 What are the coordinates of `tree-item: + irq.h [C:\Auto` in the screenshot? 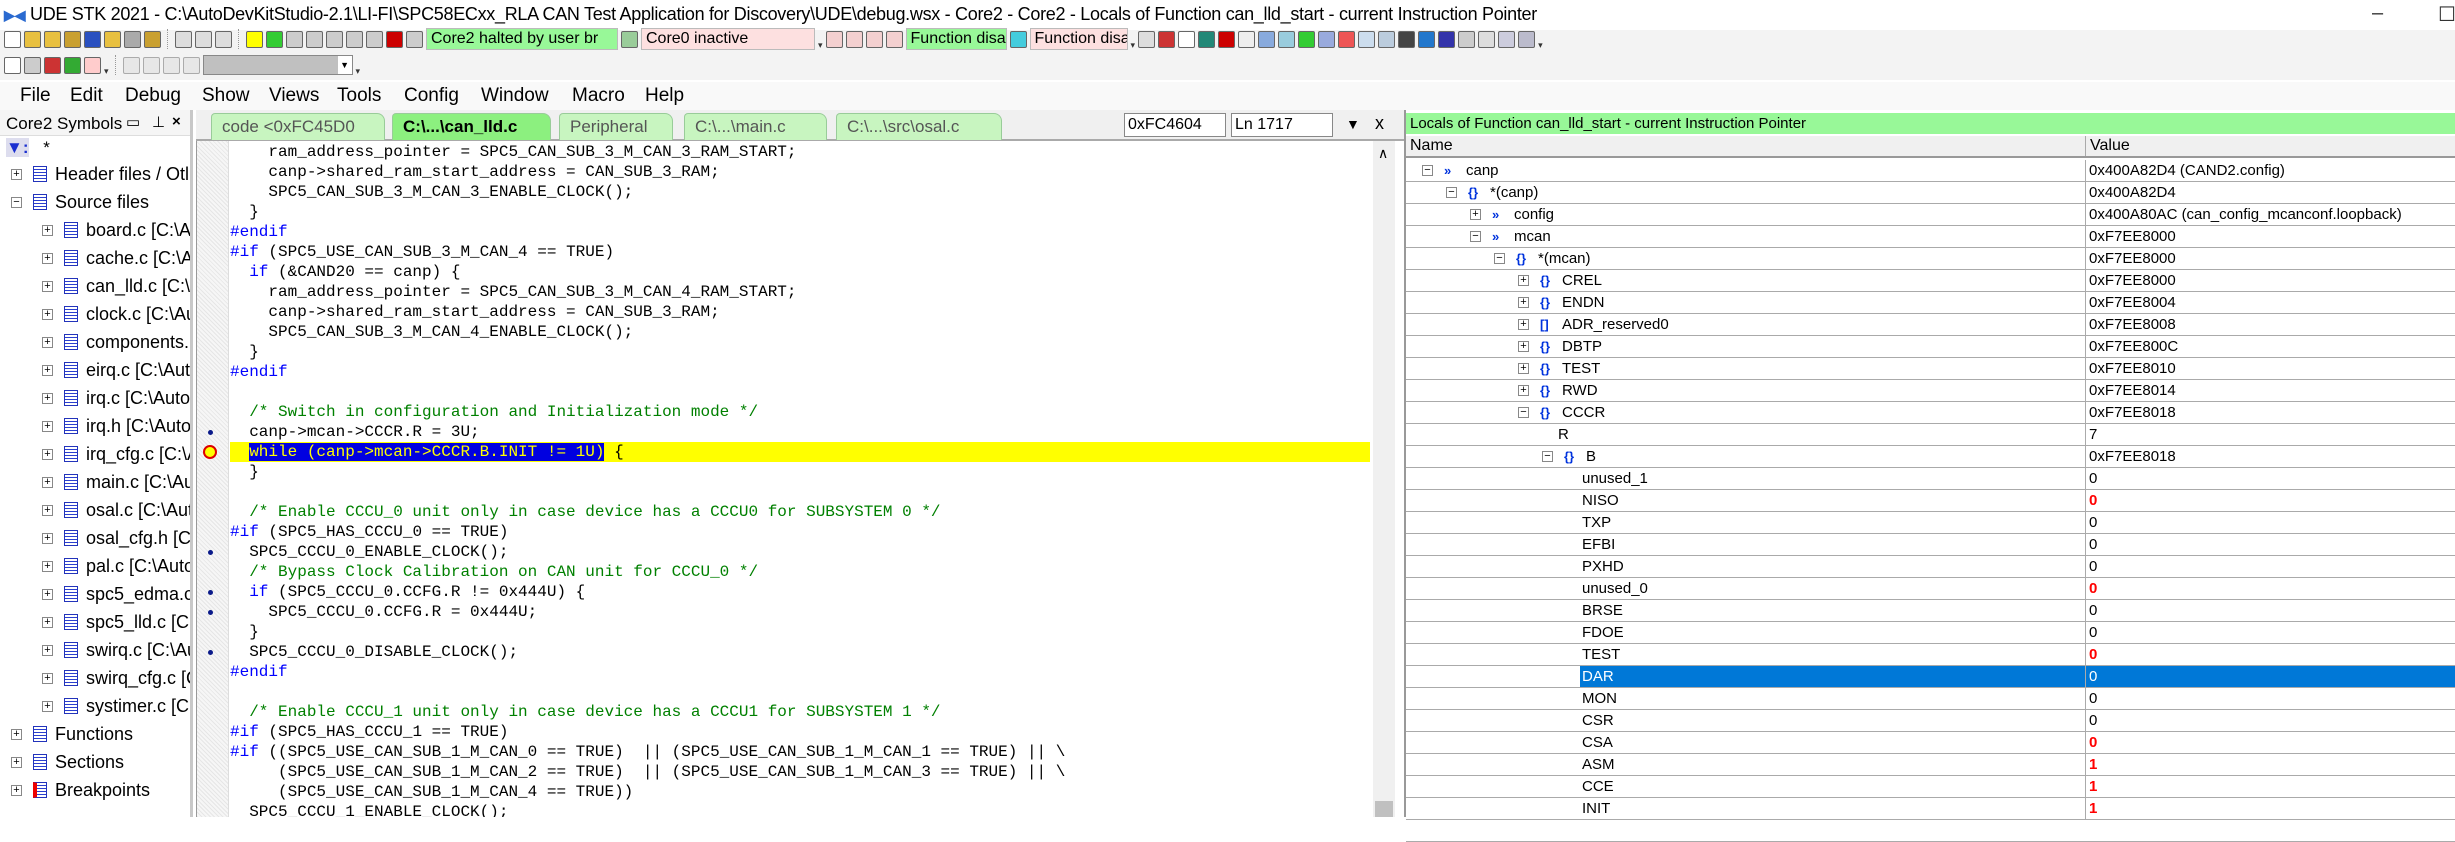 It's located at (95, 426).